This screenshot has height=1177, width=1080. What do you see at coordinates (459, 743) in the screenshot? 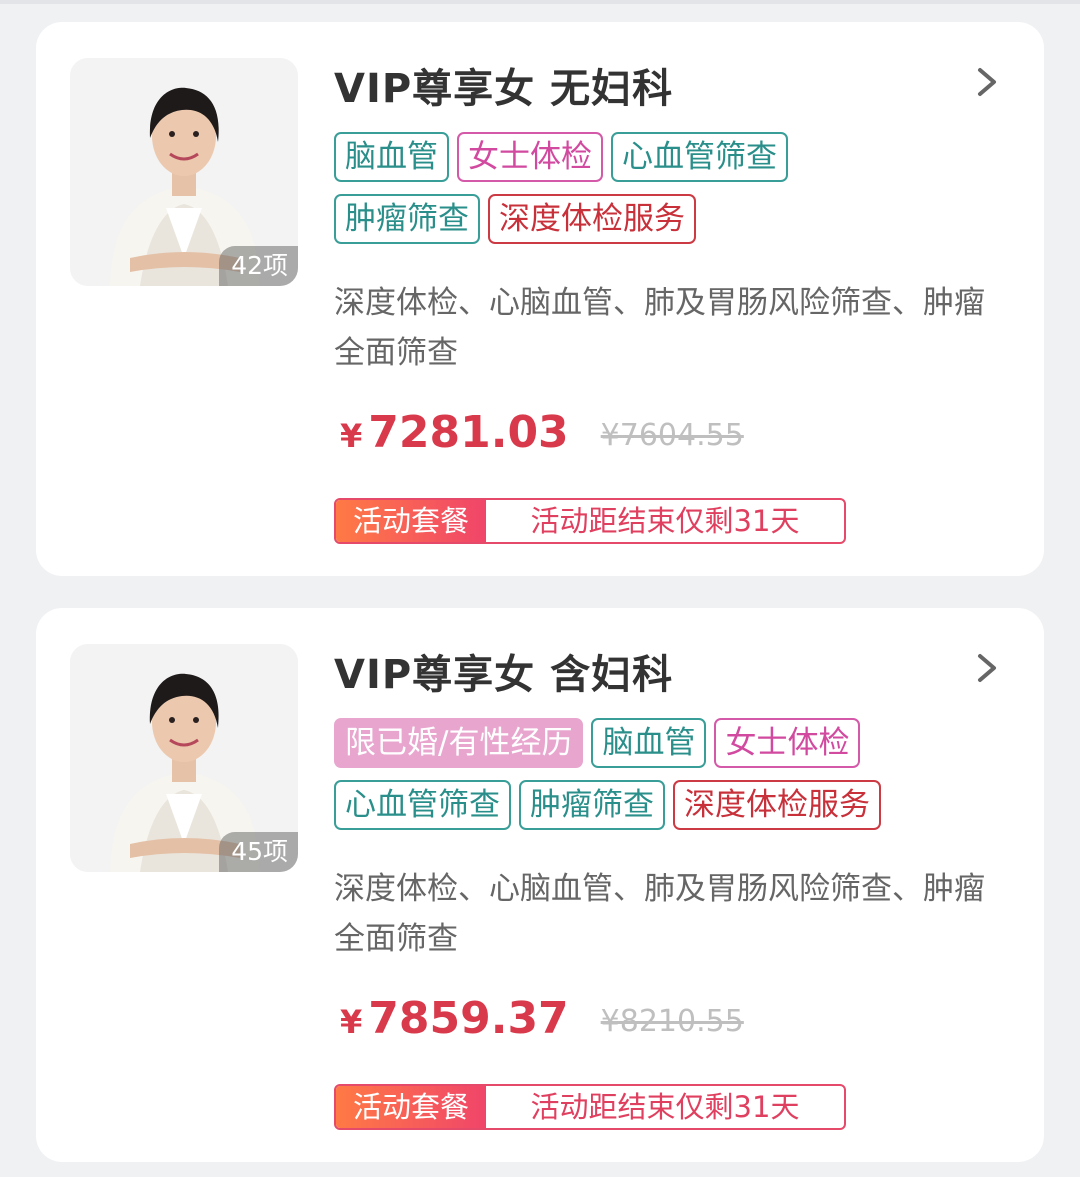
I see `restriction-tag: 限已婚/有性经历` at bounding box center [459, 743].